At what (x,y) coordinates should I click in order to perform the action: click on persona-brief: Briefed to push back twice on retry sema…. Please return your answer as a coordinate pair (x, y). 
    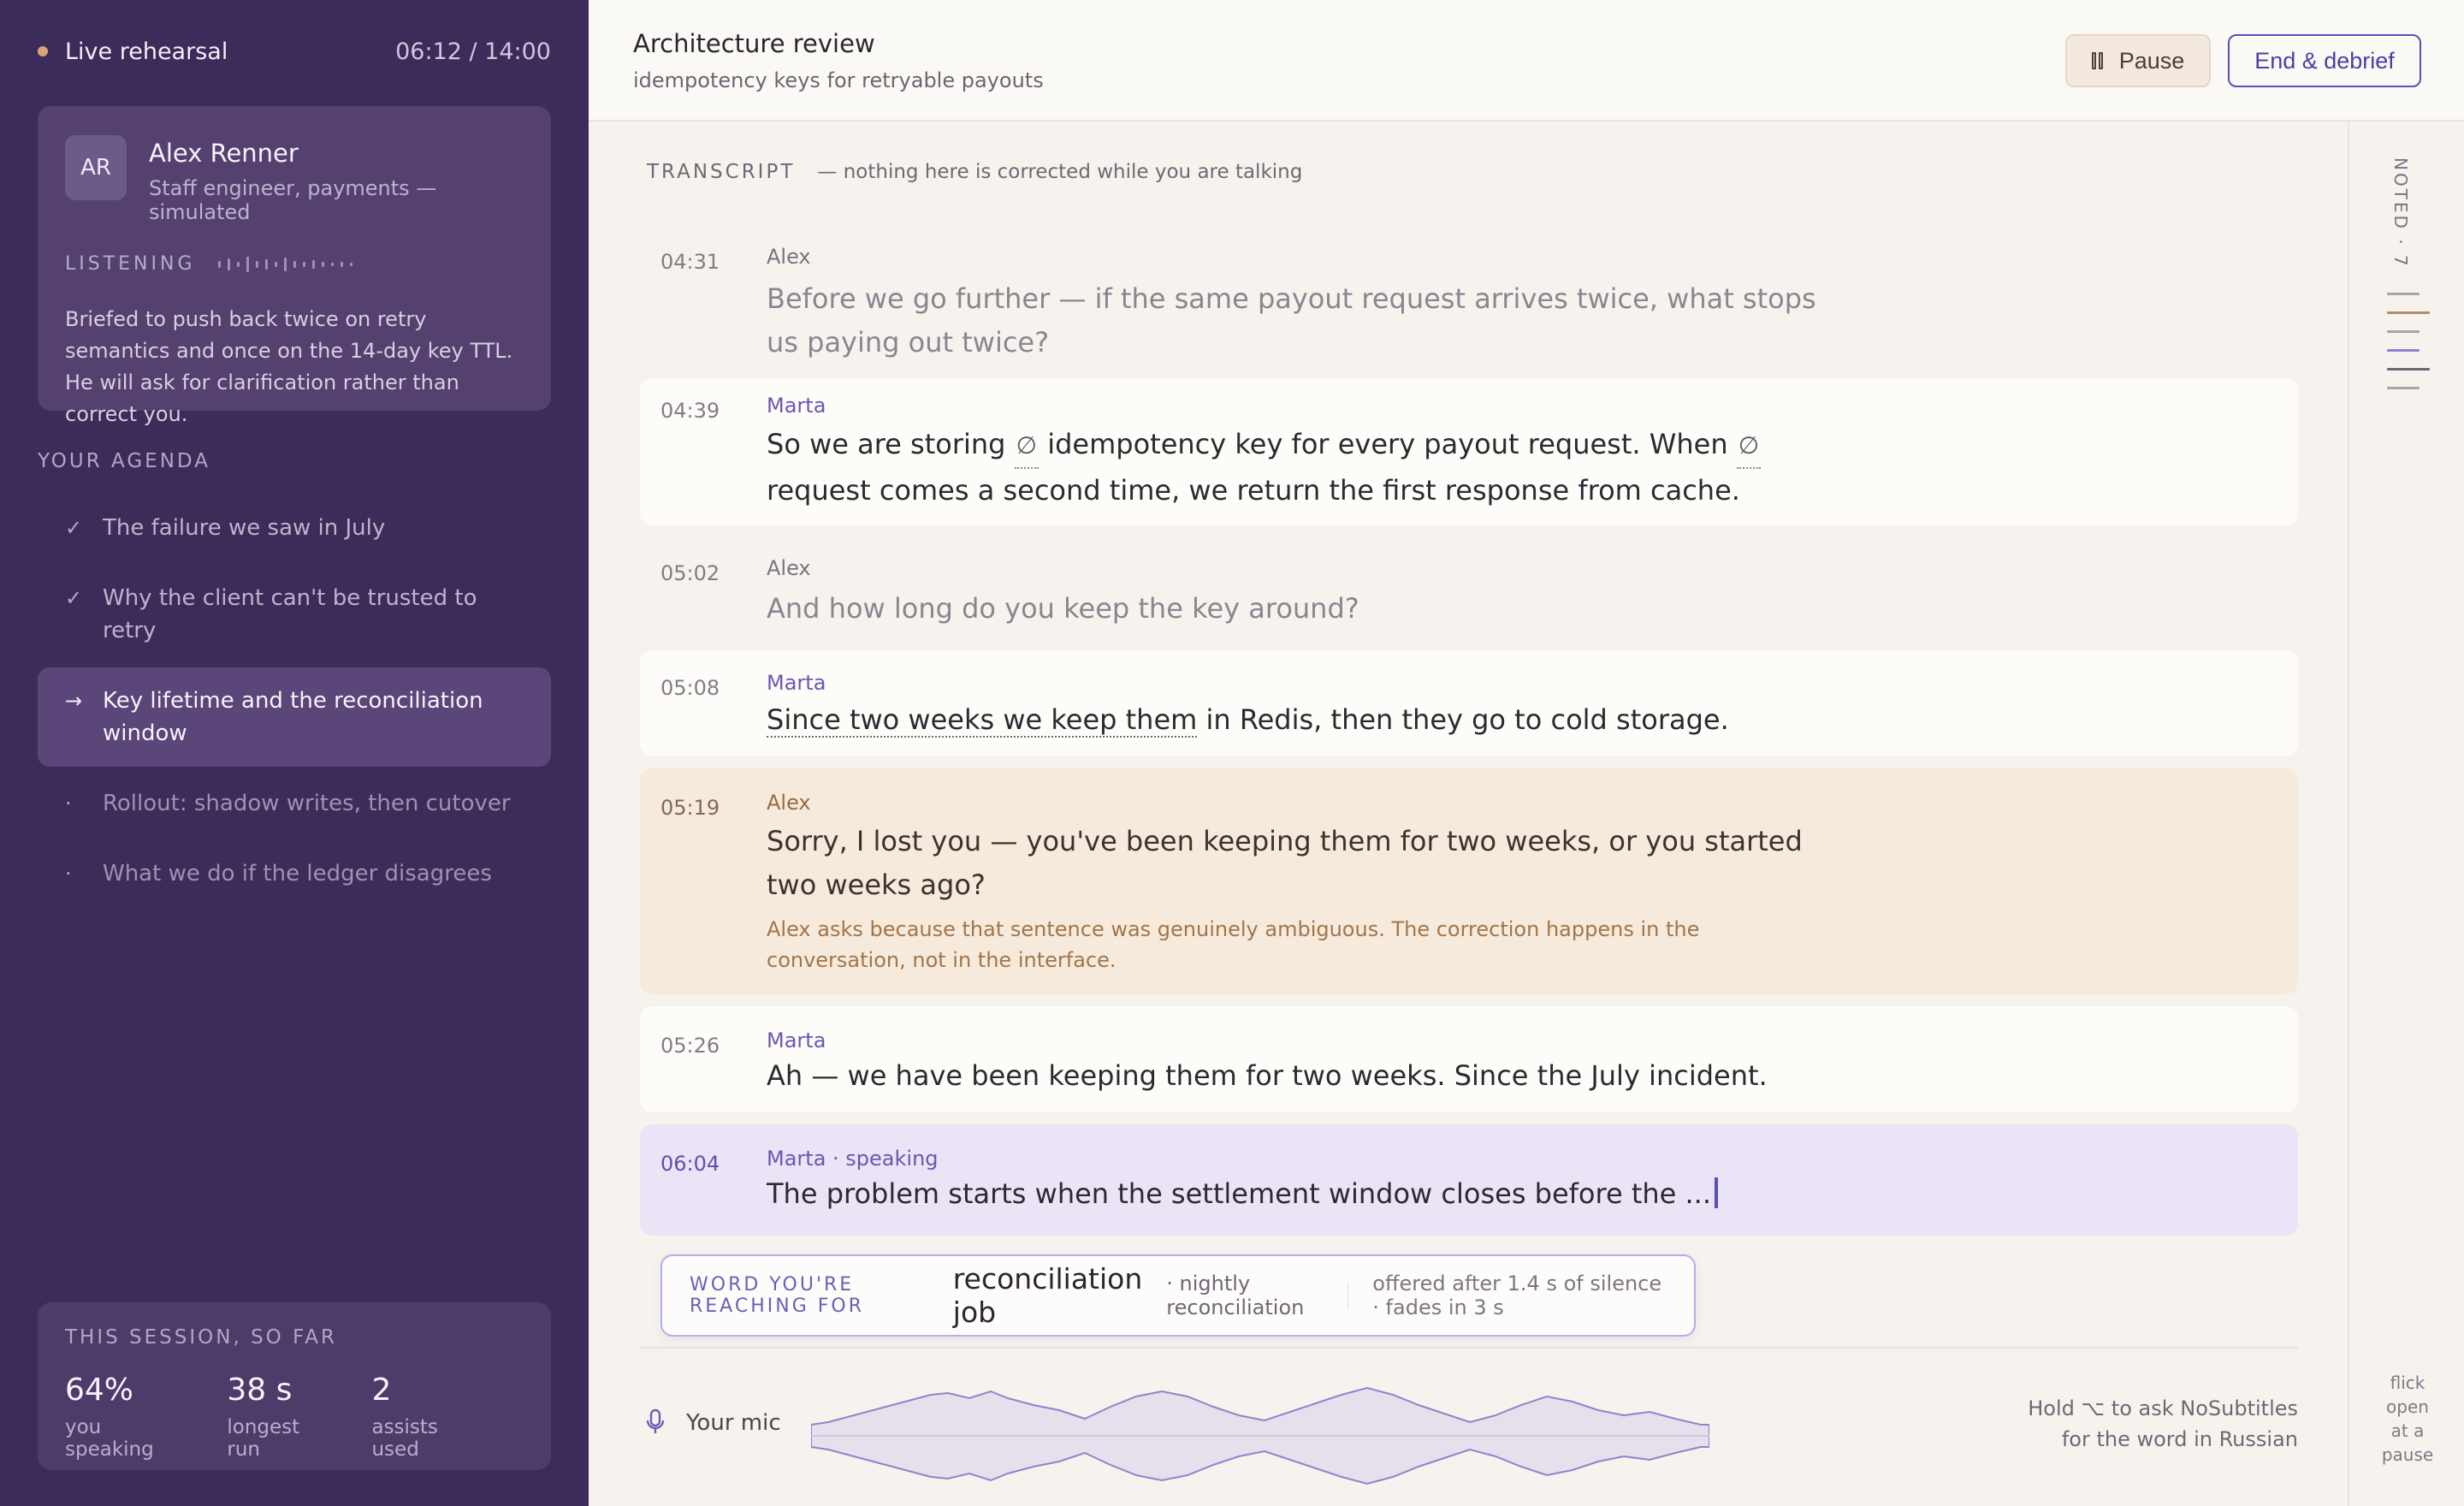
    Looking at the image, I should click on (289, 367).